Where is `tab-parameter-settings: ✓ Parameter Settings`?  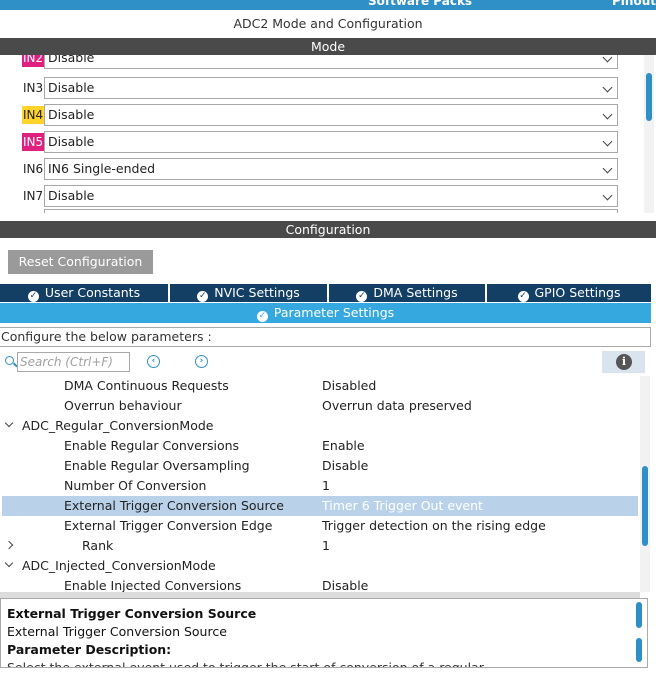
tab-parameter-settings: ✓ Parameter Settings is located at coordinates (325, 313).